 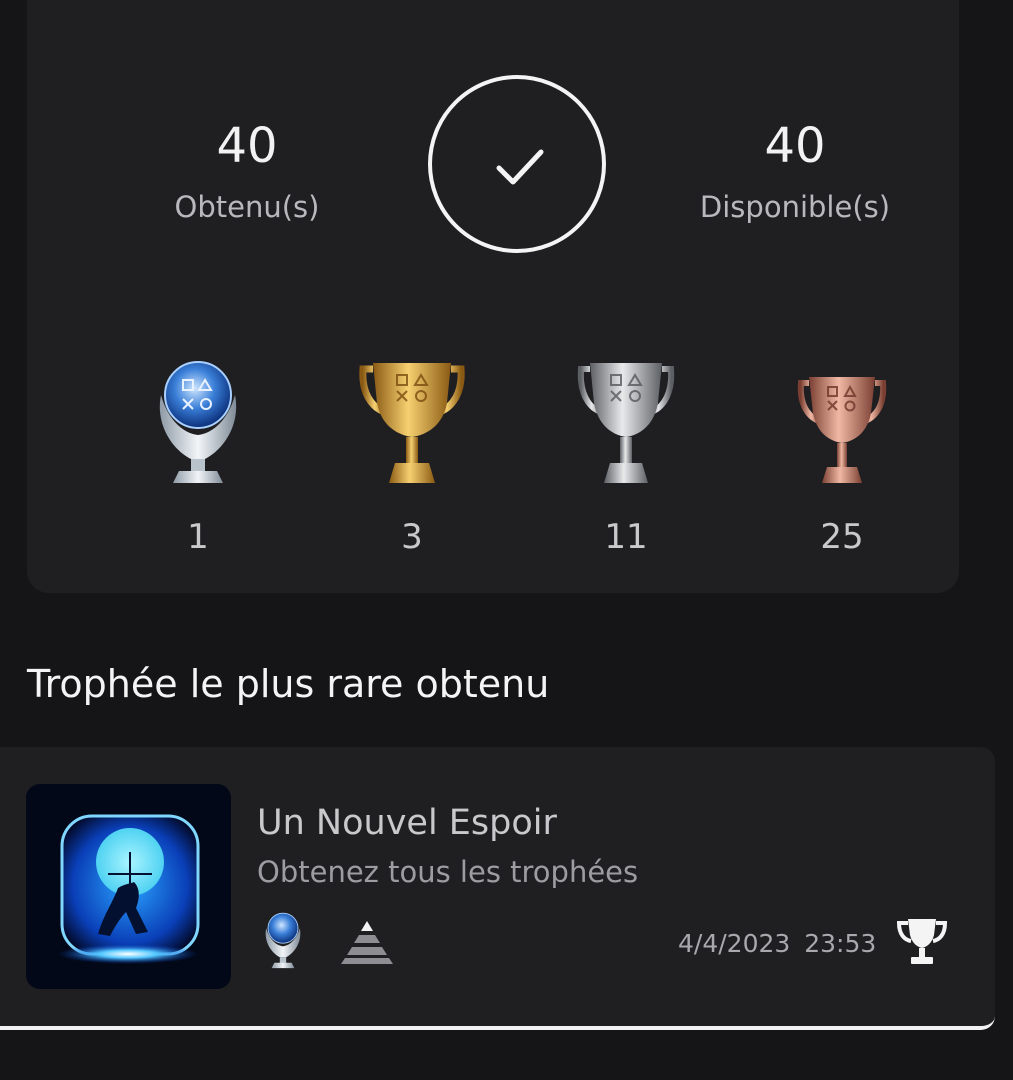 I want to click on bronze-trophy-stat: 25, so click(x=842, y=454).